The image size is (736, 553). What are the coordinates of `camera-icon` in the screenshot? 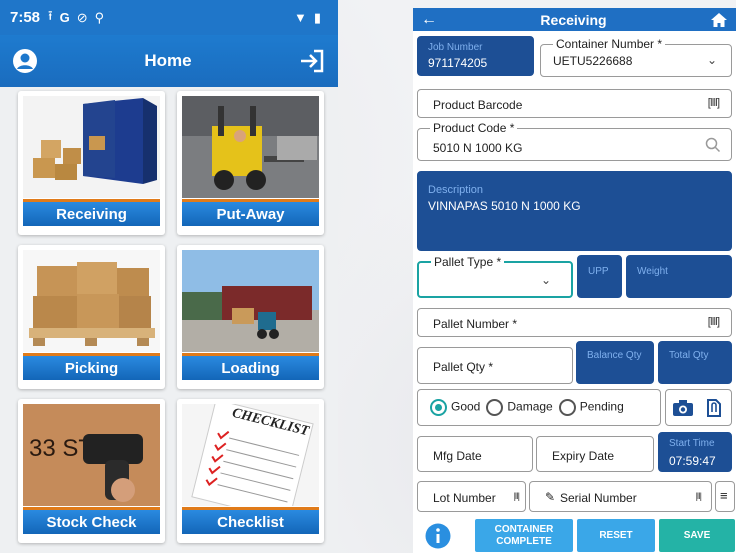 It's located at (683, 408).